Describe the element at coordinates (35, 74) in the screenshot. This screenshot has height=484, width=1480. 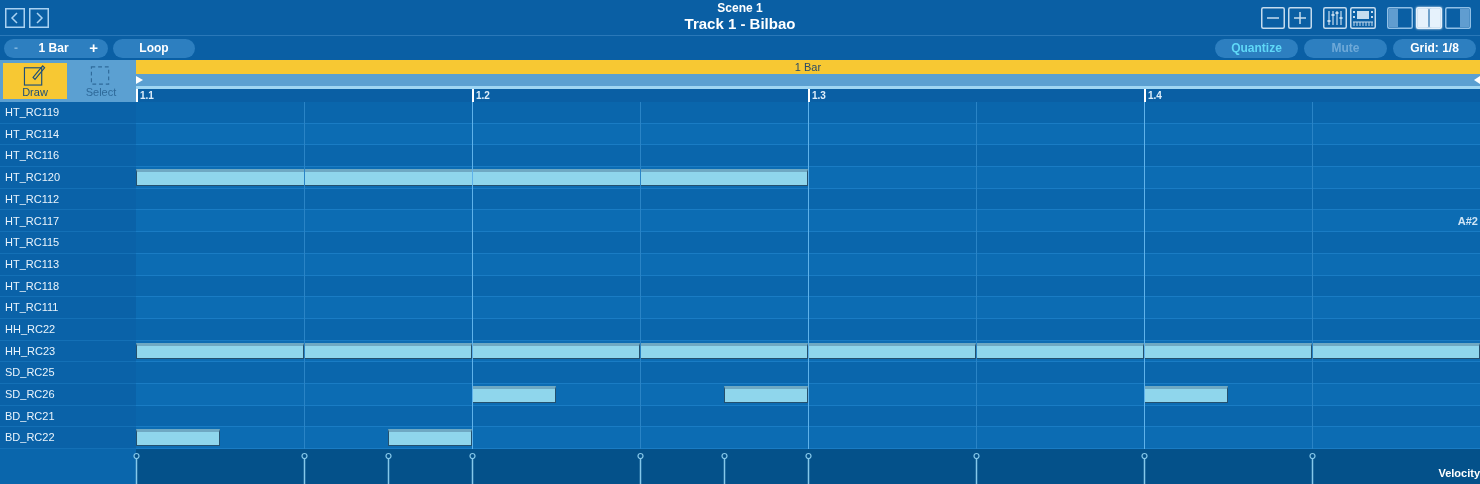
I see `pencil-icon` at that location.